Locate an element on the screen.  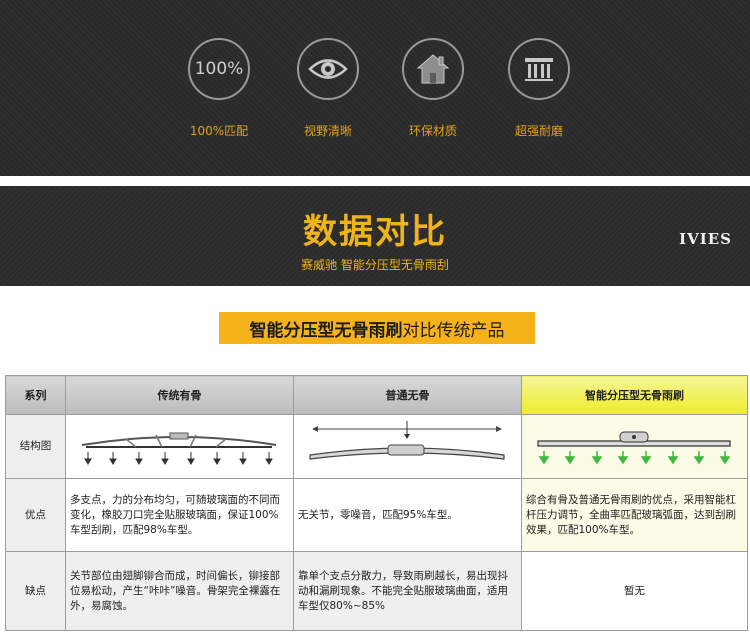
feature-caption: 超强耐磨 is located at coordinates (538, 131).